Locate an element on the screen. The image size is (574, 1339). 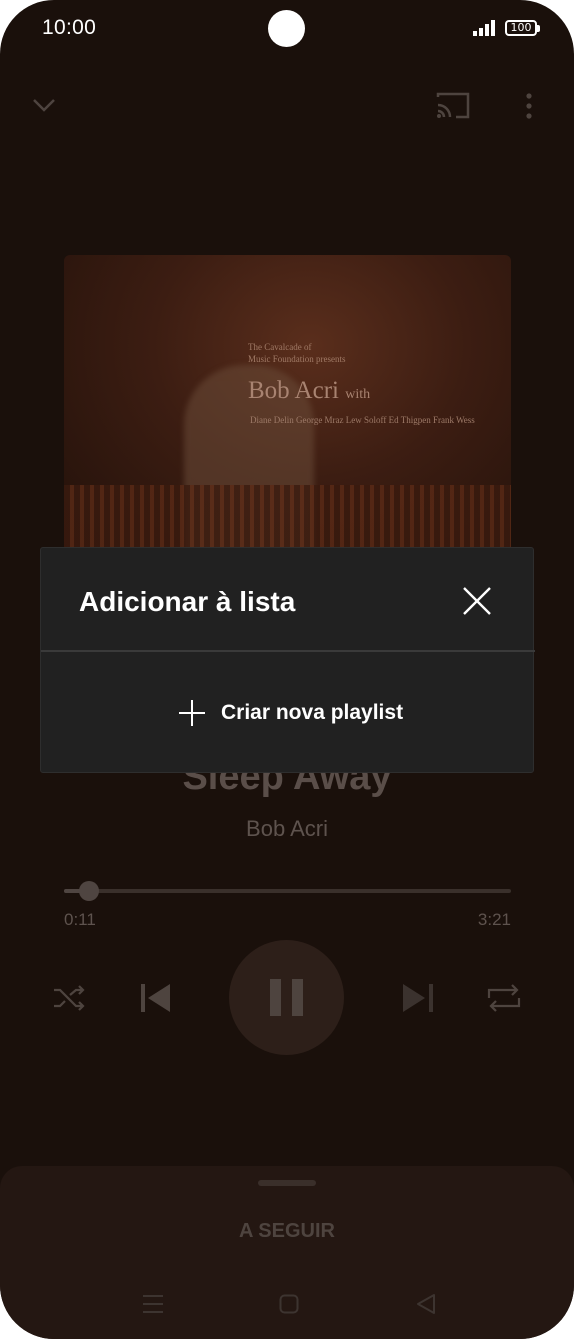
signal-icon is located at coordinates (484, 28).